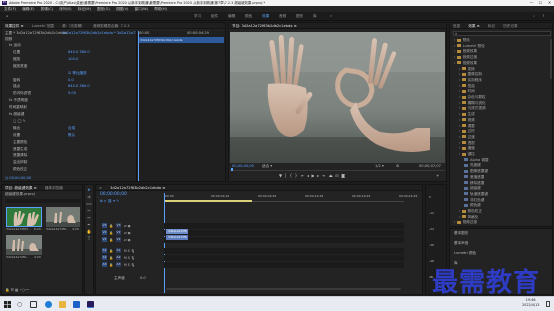 This screenshot has height=311, width=554. Describe the element at coordinates (43, 201) in the screenshot. I see `project-search-input` at that location.